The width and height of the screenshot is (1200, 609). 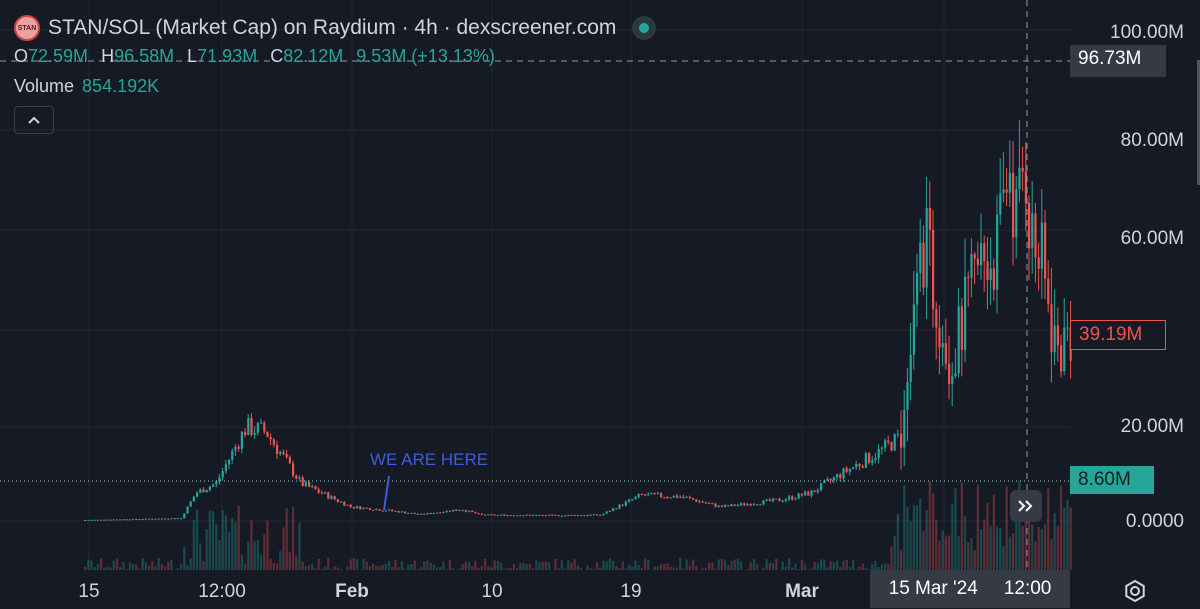 I want to click on crosshair-date: 15 Mar '24, so click(x=933, y=588).